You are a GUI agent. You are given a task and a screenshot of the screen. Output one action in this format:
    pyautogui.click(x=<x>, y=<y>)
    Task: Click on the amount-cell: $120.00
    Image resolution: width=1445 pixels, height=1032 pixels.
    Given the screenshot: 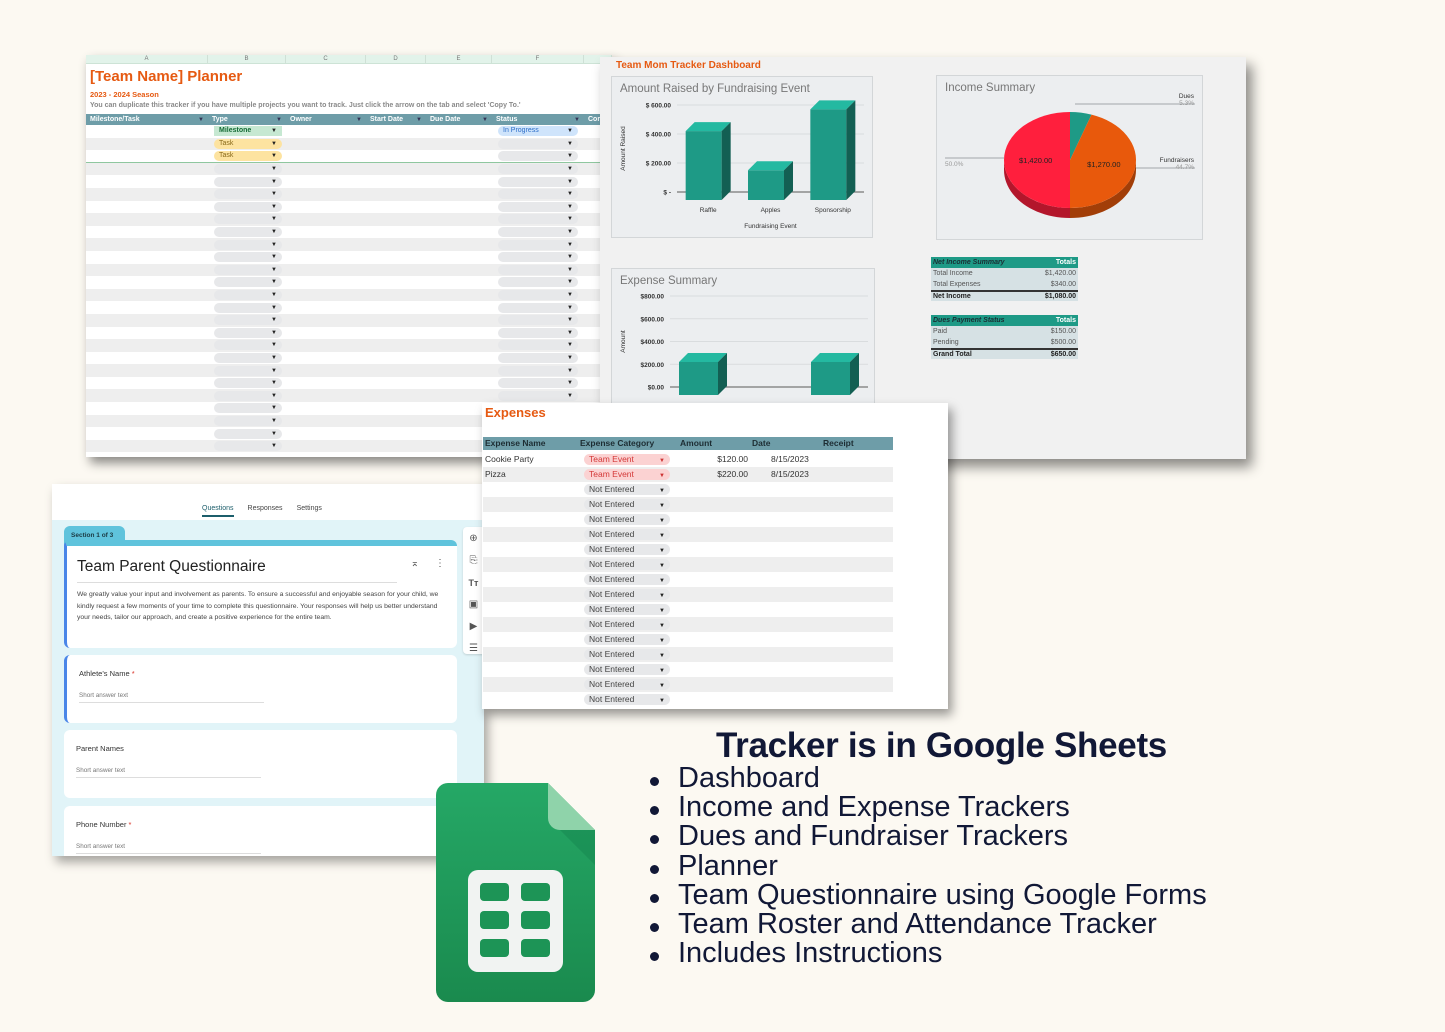 What is the action you would take?
    pyautogui.click(x=732, y=459)
    